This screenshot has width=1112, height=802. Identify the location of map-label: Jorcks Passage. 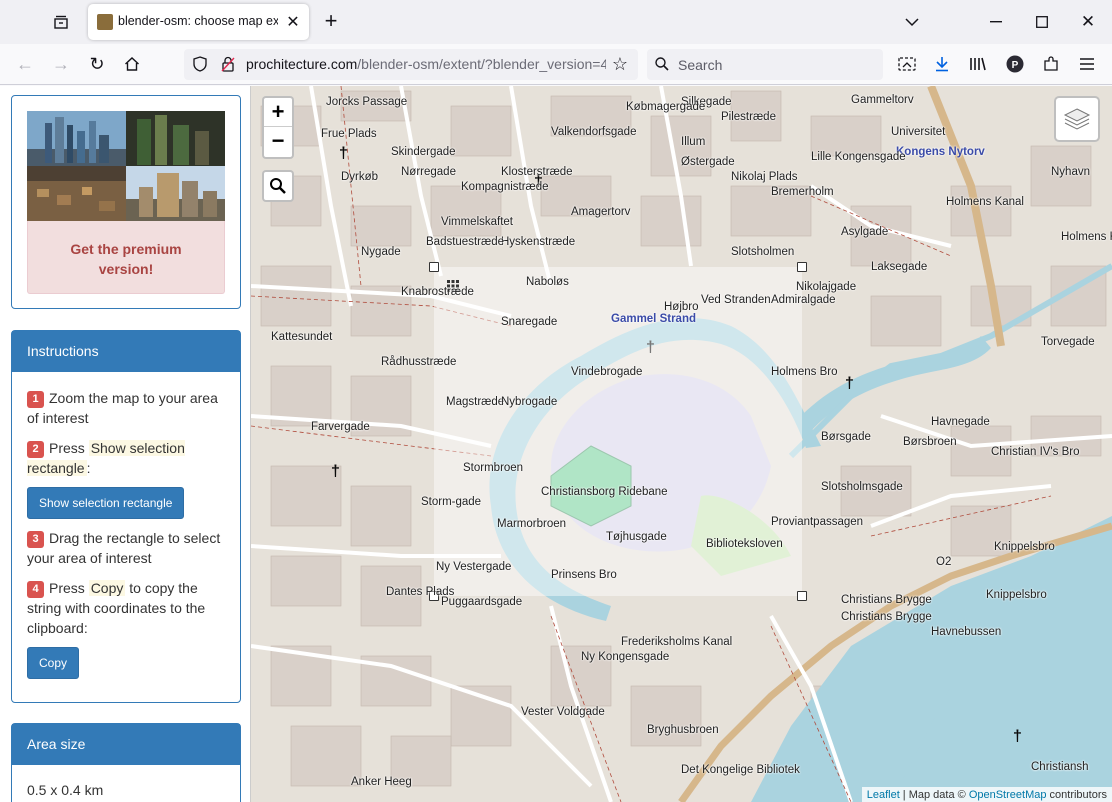
(367, 102).